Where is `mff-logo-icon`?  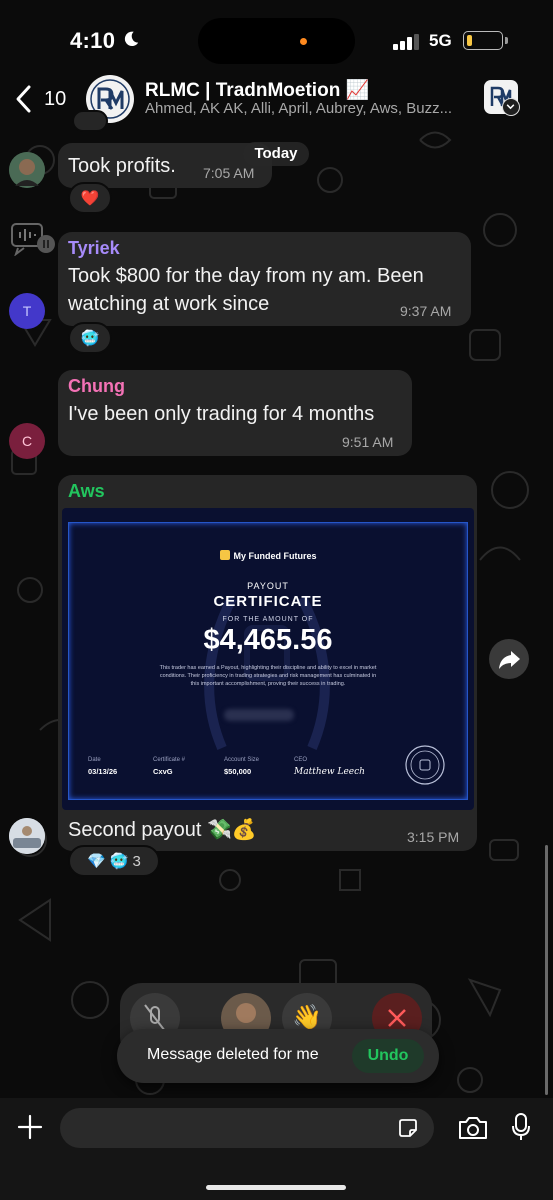 mff-logo-icon is located at coordinates (224, 555).